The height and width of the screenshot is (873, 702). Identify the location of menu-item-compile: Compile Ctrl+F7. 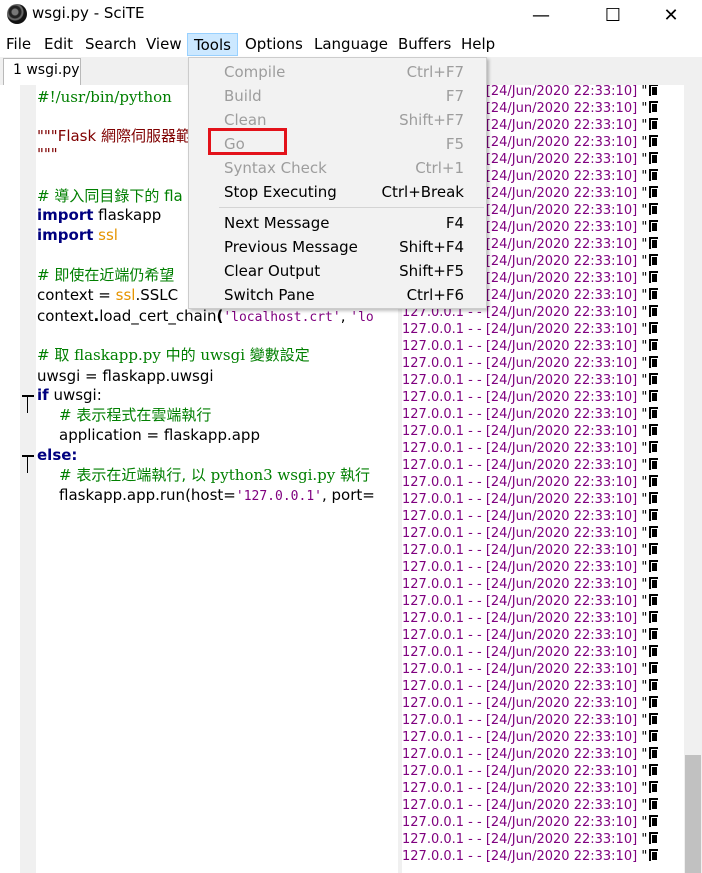
(337, 72).